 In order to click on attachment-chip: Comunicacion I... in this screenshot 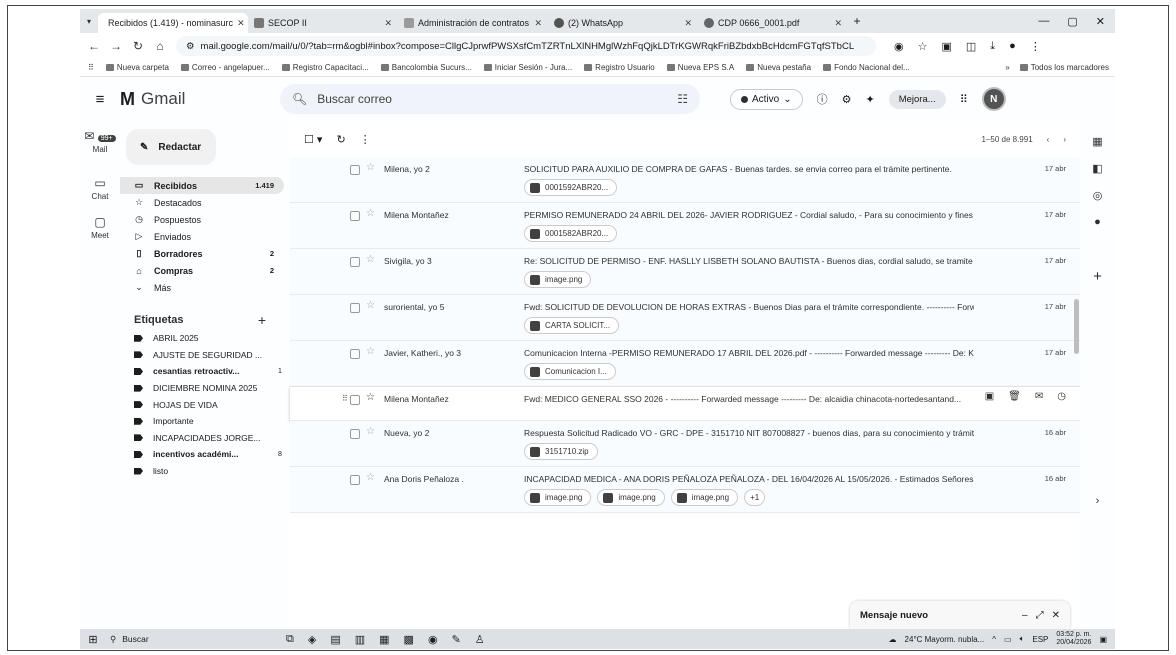, I will do `click(570, 371)`.